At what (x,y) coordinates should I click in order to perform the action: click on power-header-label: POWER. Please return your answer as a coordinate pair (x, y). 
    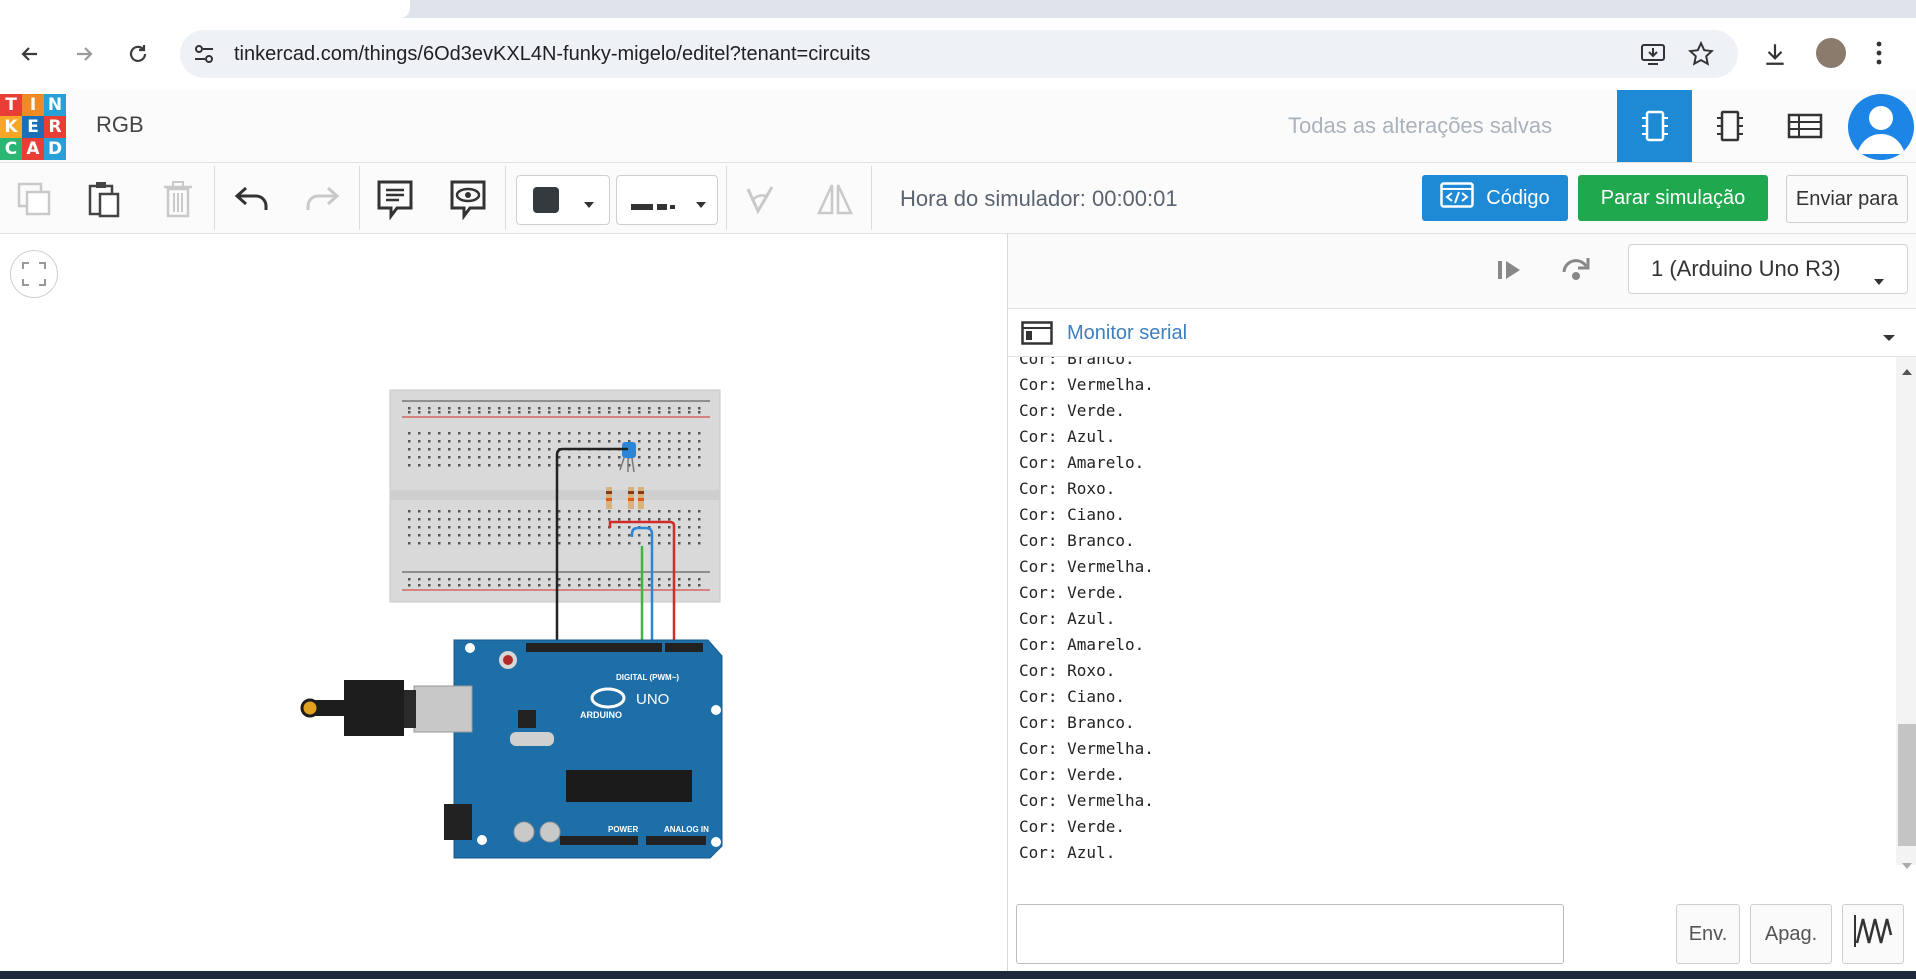
    Looking at the image, I should click on (623, 829).